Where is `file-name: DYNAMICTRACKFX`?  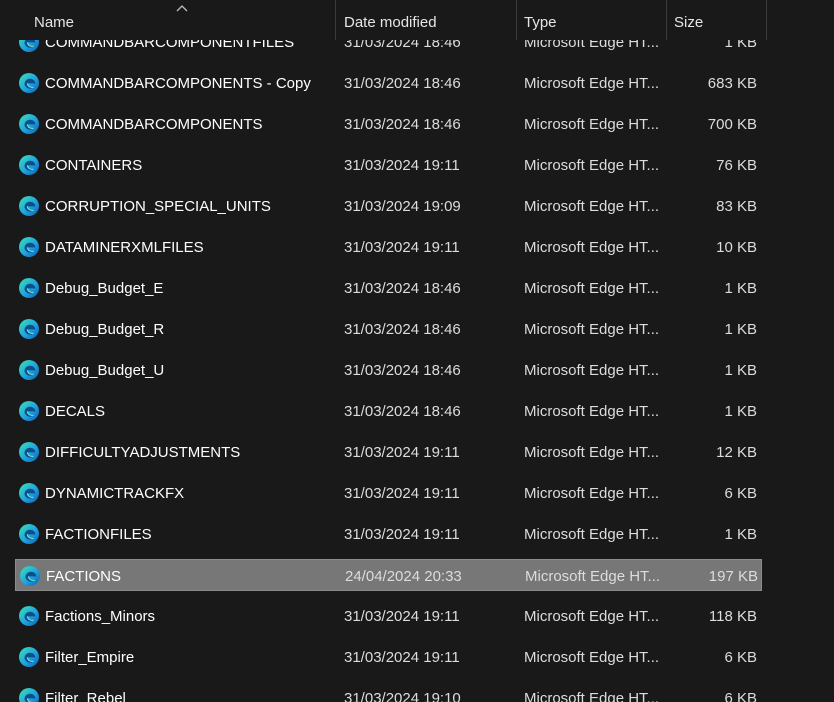 file-name: DYNAMICTRACKFX is located at coordinates (115, 493).